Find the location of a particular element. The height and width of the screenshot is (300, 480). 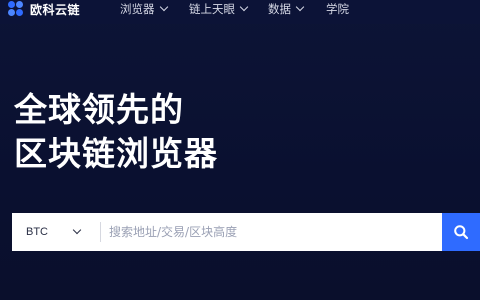

brand-logo: 欧科云链 is located at coordinates (44, 9).